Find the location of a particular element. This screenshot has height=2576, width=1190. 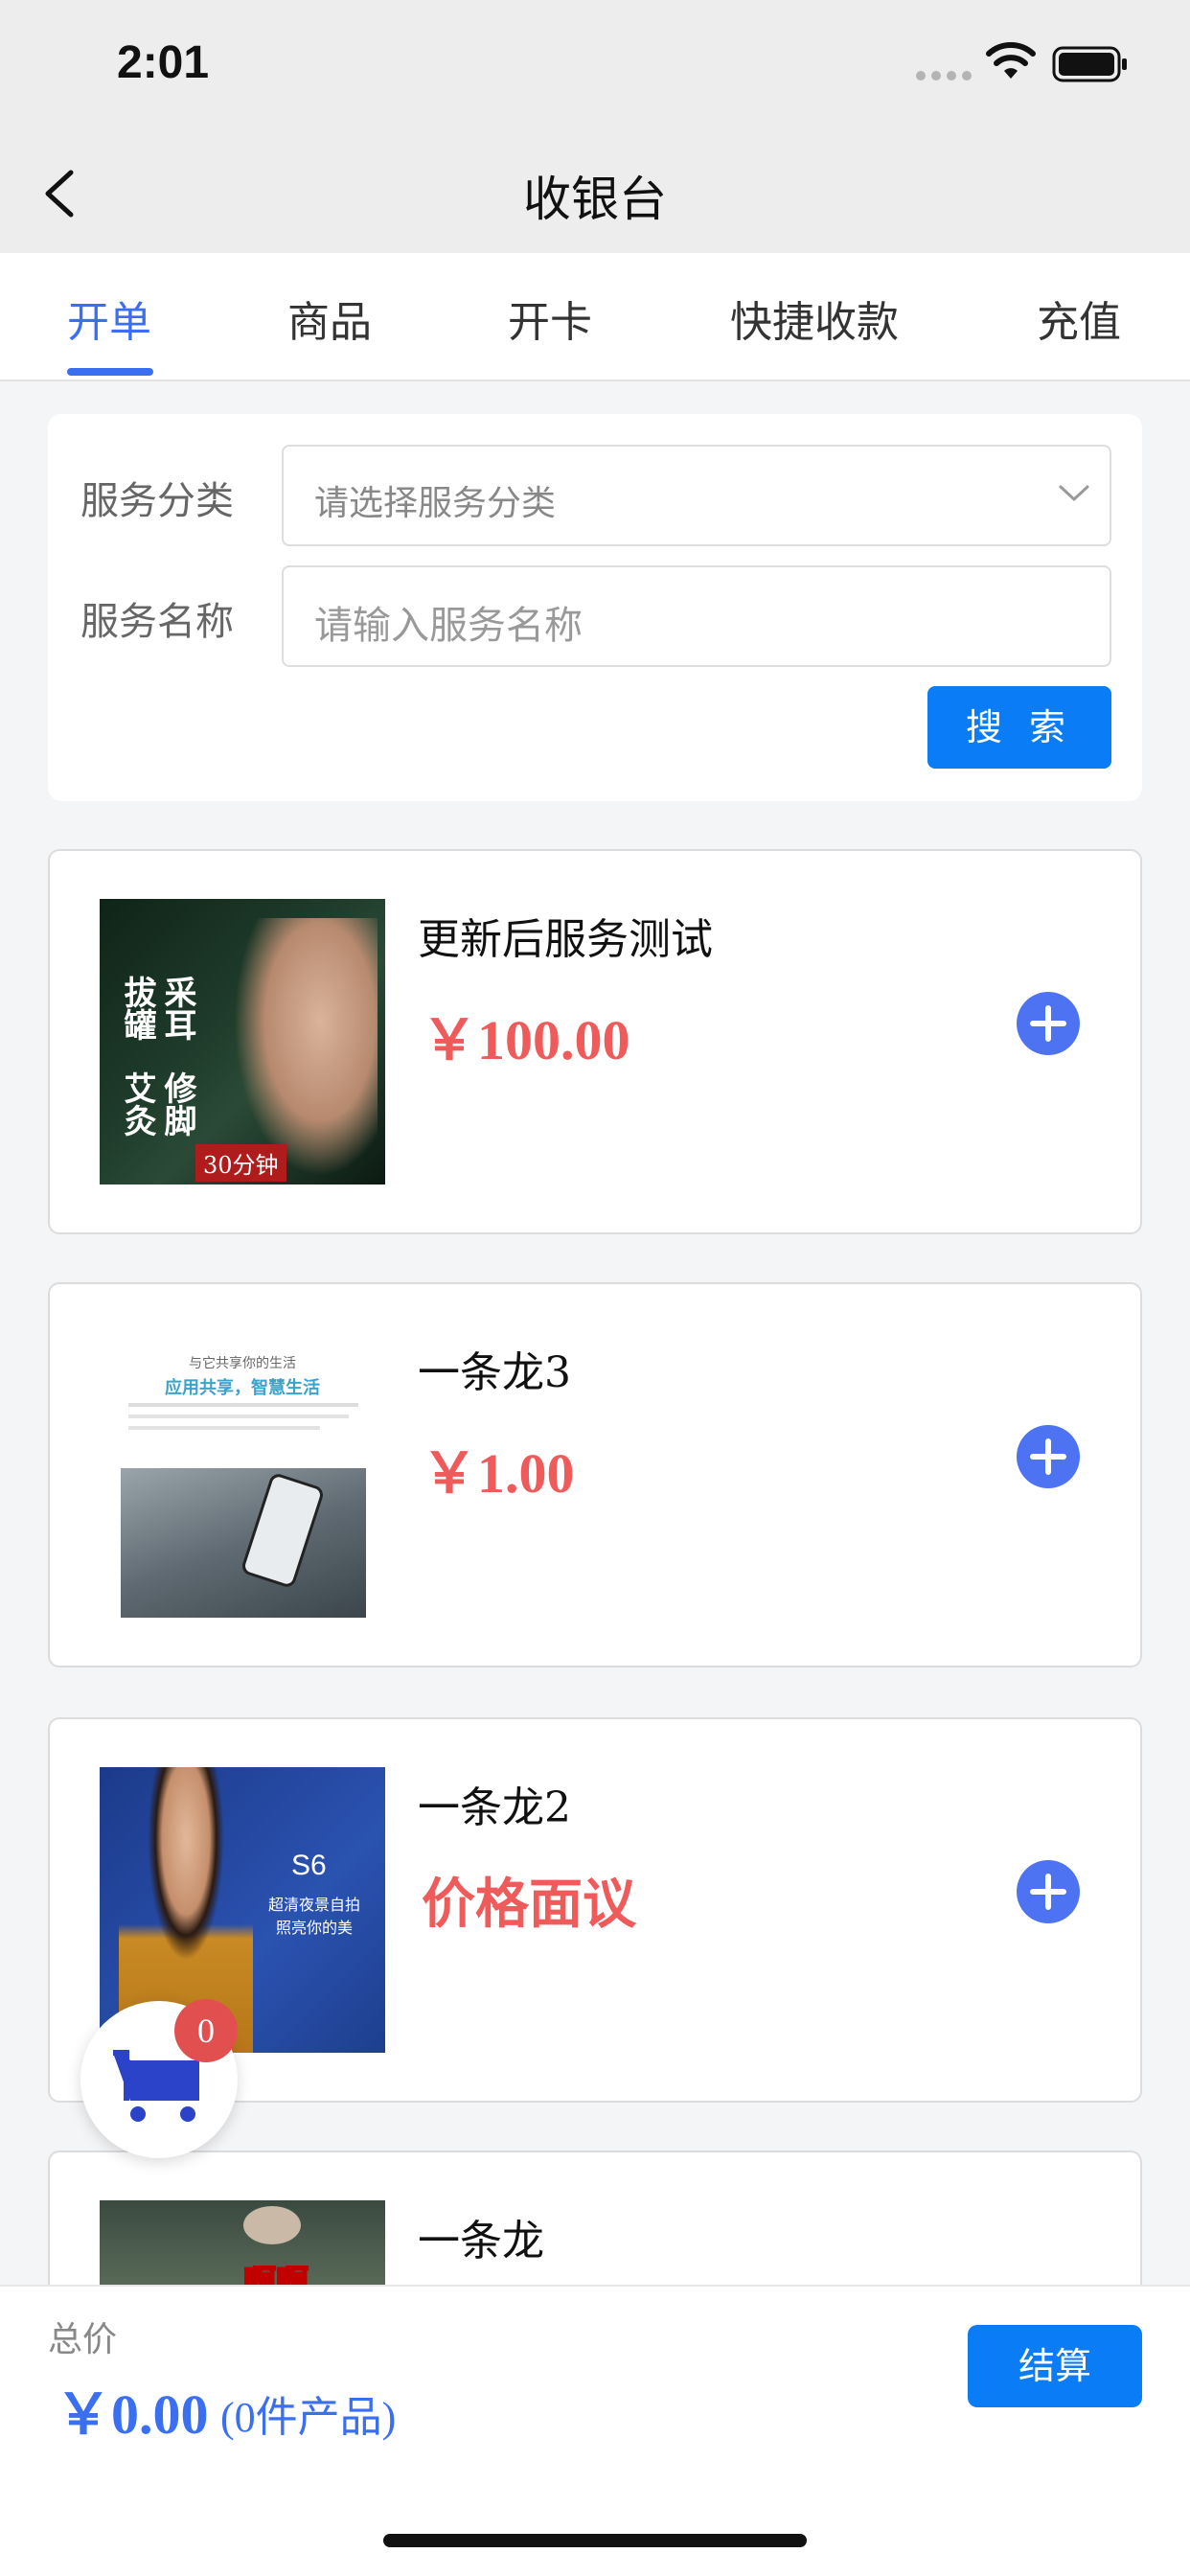

home-indicator is located at coordinates (595, 2540).